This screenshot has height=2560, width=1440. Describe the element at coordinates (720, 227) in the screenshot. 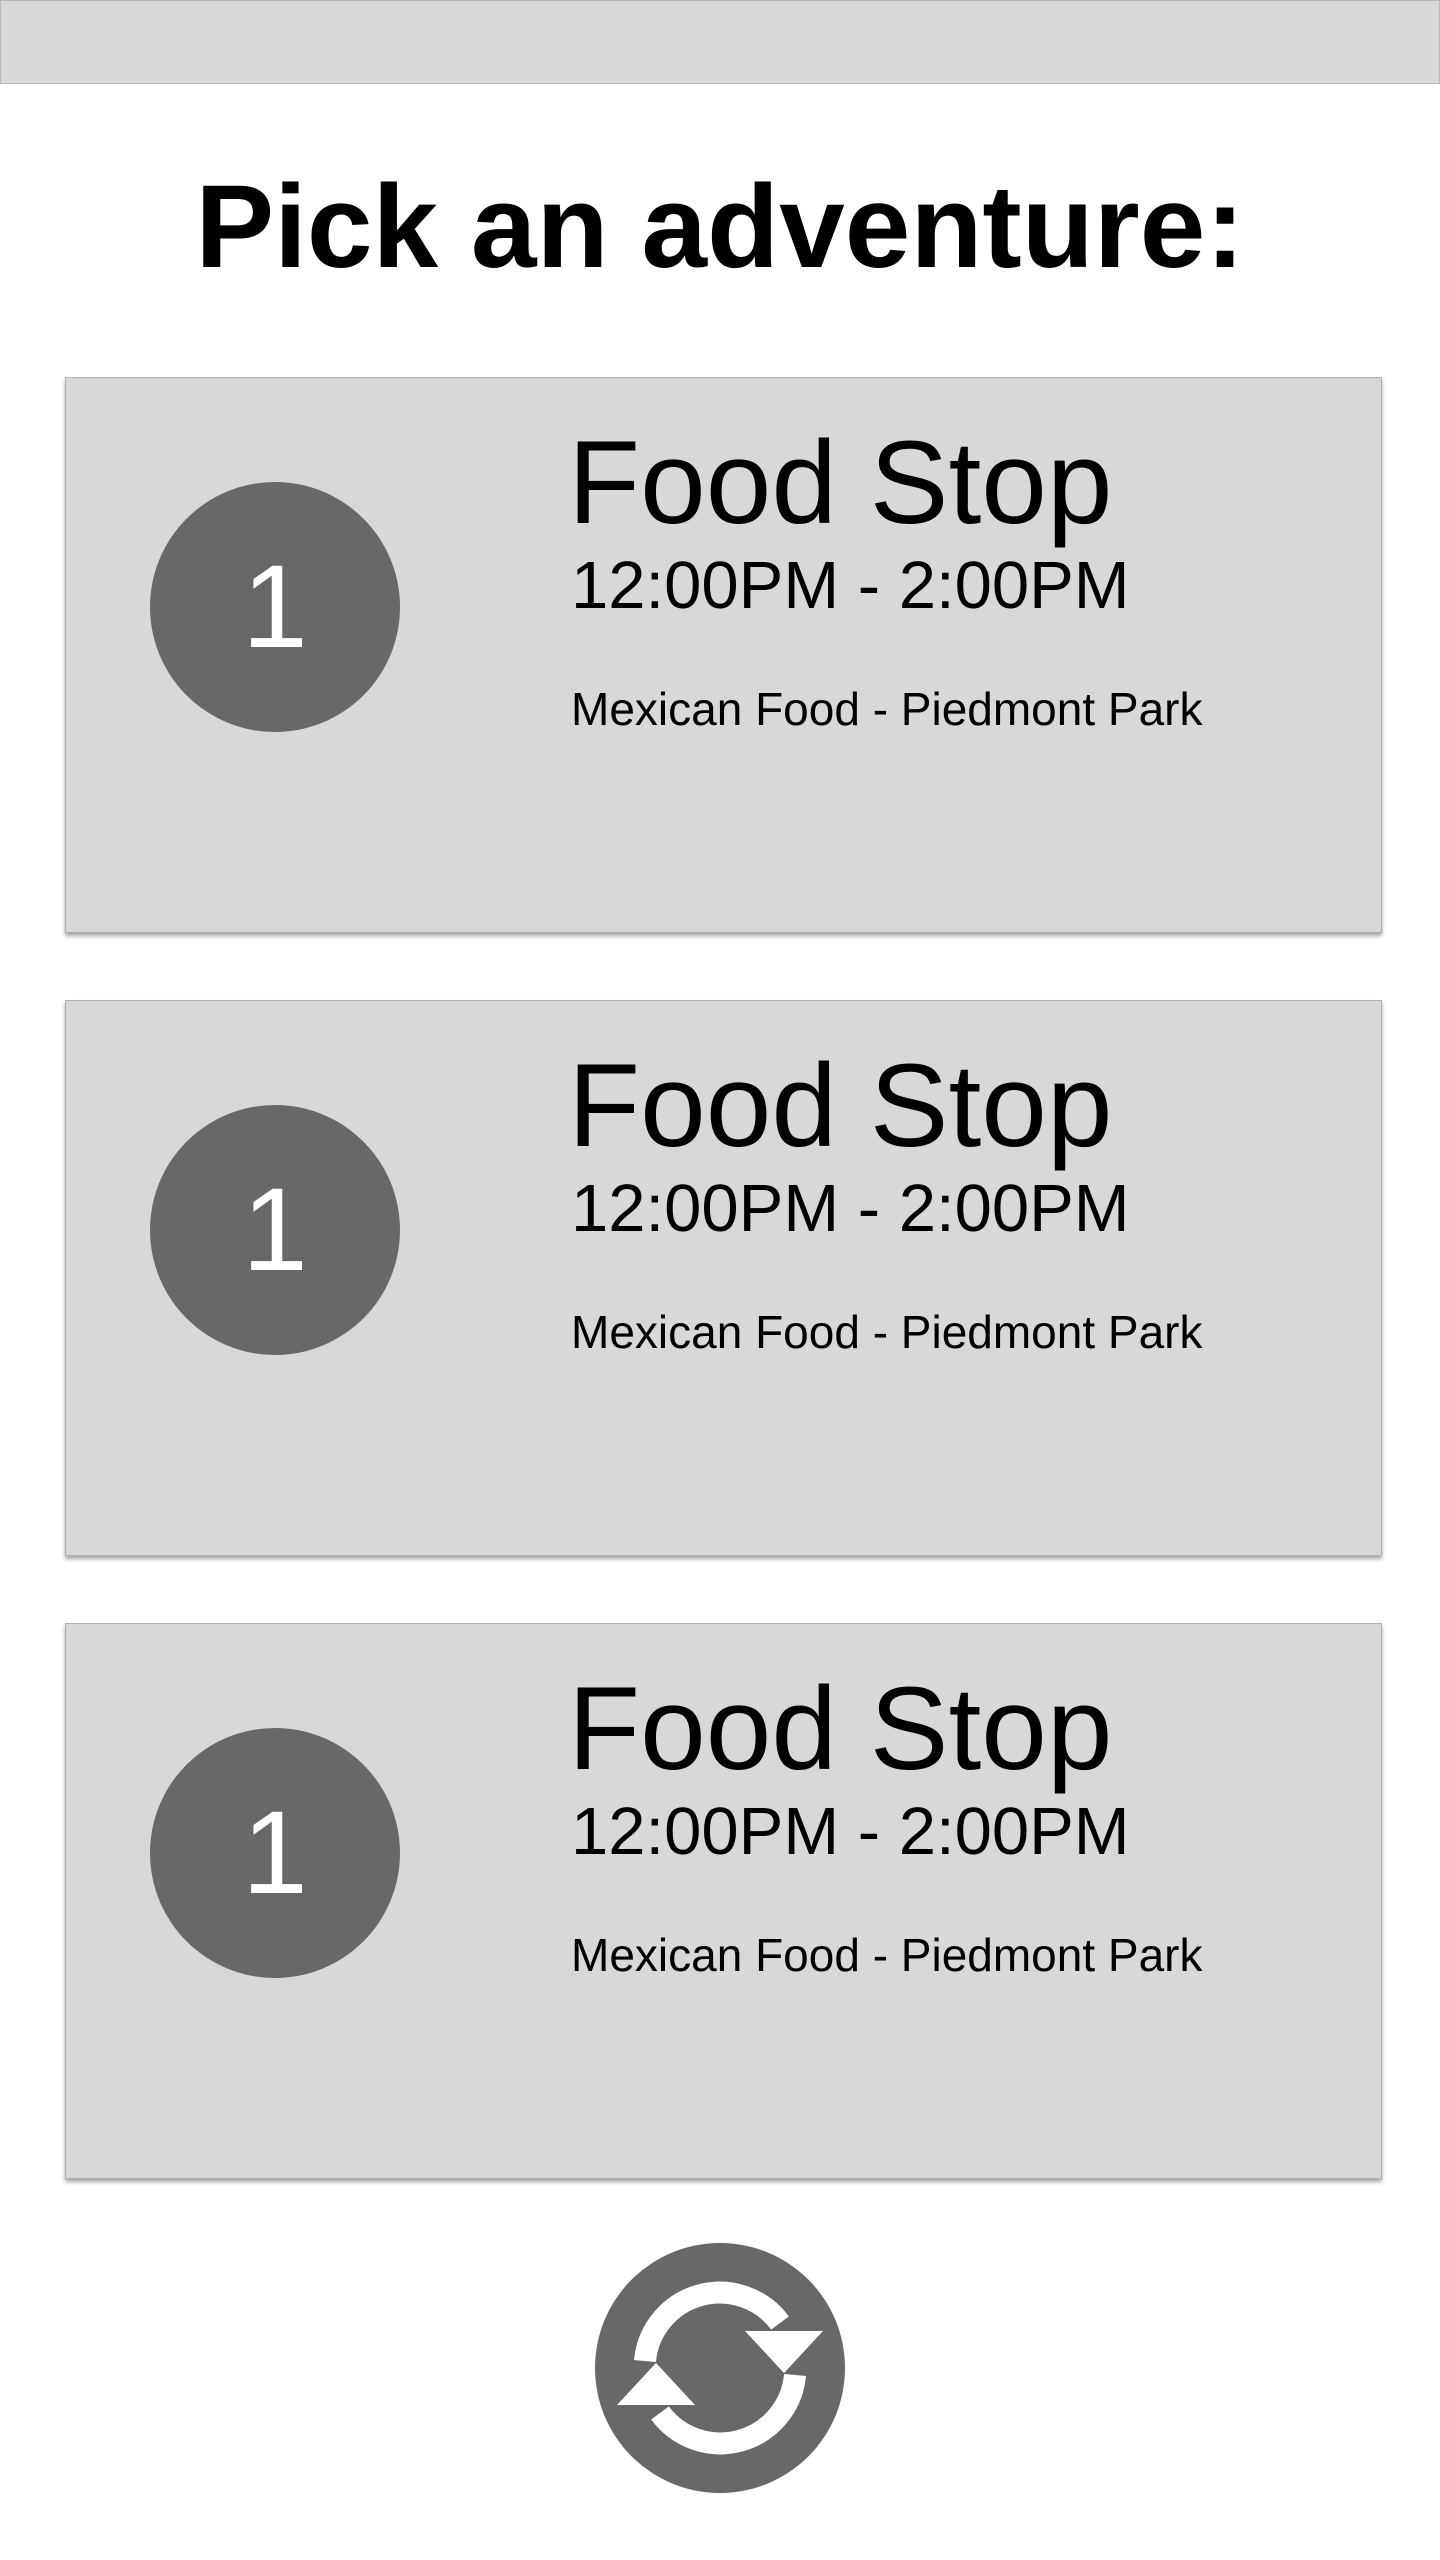

I see `page-title: Pick an adventure:` at that location.